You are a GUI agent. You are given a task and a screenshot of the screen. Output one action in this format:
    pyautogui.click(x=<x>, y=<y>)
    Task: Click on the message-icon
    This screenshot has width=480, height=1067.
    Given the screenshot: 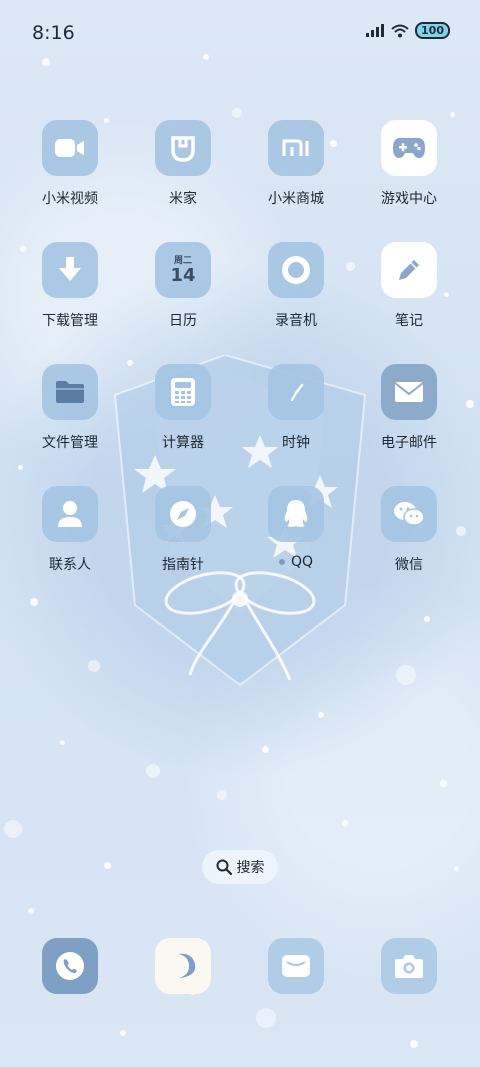 What is the action you would take?
    pyautogui.click(x=296, y=966)
    